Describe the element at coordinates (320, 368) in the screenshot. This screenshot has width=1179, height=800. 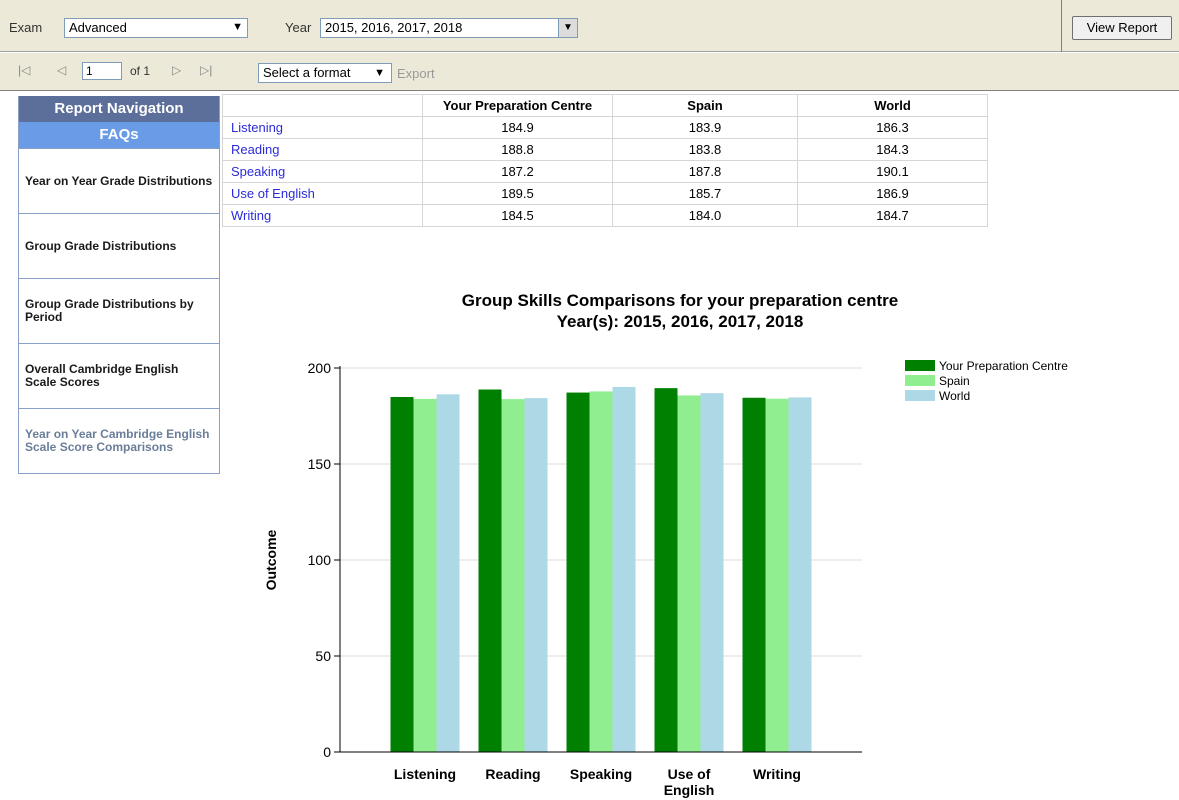
I see `y-tick-label: 200` at that location.